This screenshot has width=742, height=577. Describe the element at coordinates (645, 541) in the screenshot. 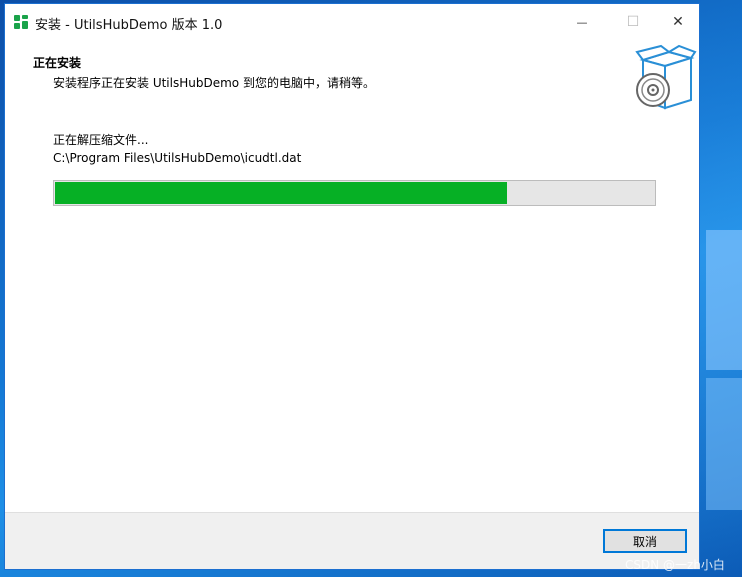

I see `cancel-button: 取消` at that location.